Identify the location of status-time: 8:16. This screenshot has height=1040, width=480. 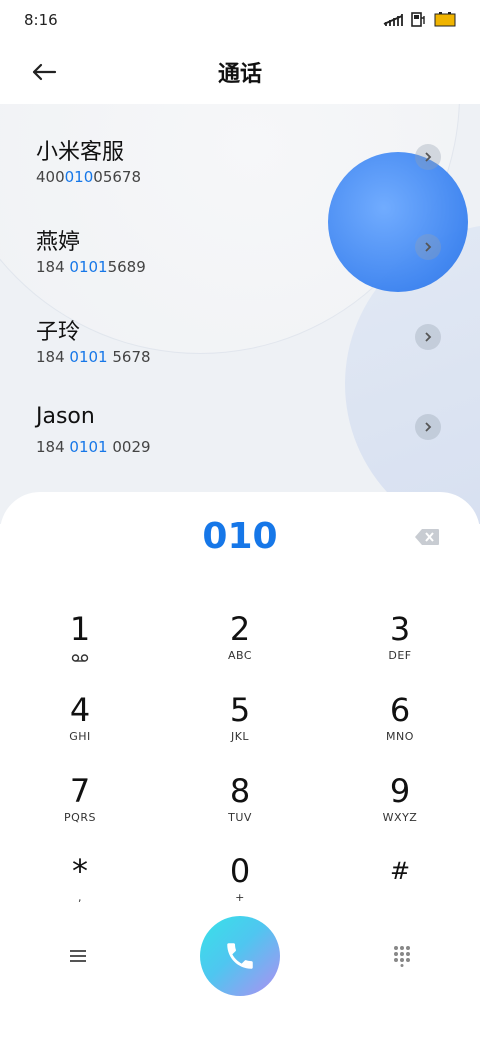
(41, 20).